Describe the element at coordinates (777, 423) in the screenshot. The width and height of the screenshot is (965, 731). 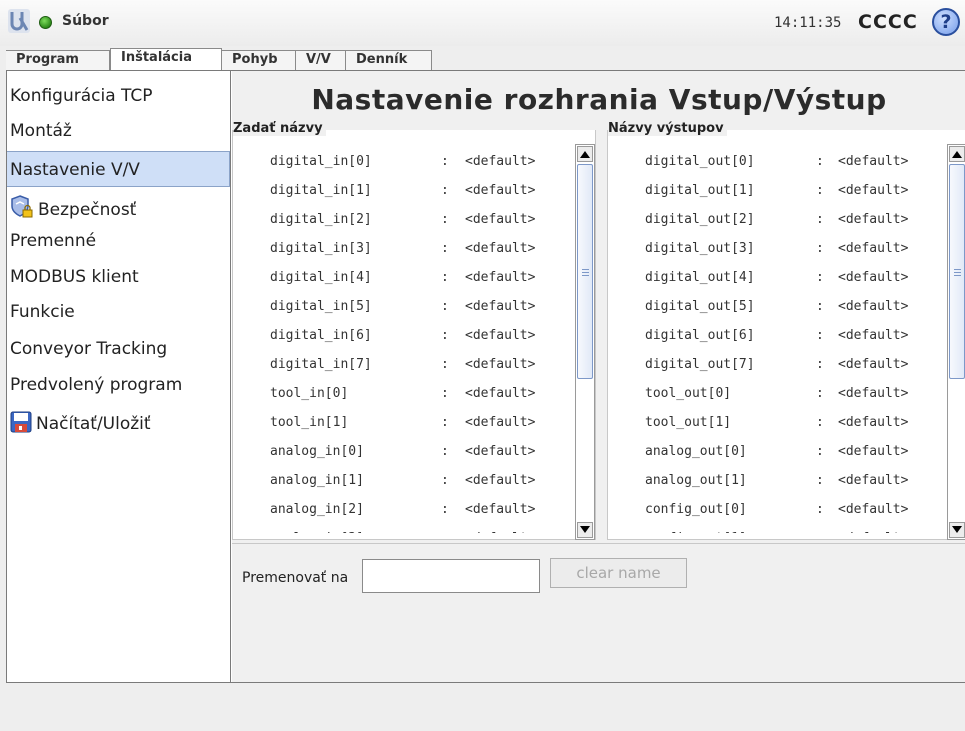
I see `io-name-row: tool_out[1]: <default>` at that location.